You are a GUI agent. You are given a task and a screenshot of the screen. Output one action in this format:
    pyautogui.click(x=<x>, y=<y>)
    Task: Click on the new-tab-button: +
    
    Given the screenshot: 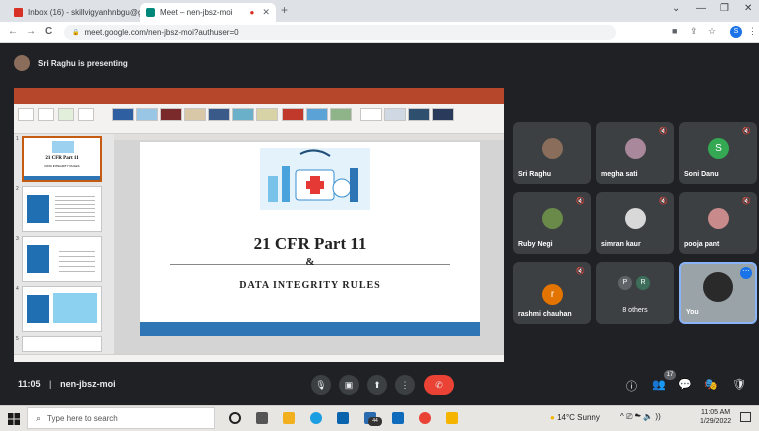 What is the action you would take?
    pyautogui.click(x=284, y=10)
    